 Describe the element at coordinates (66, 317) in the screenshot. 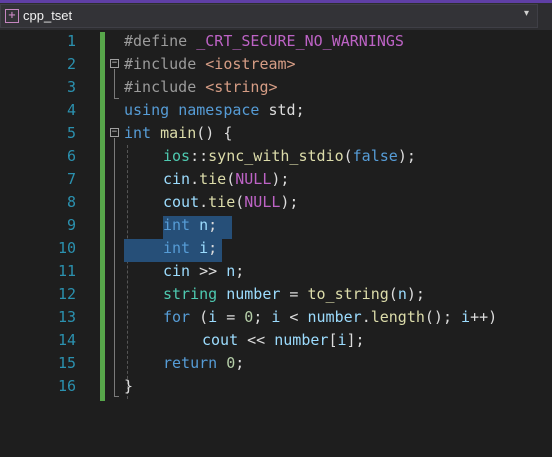

I see `line-number: 13` at that location.